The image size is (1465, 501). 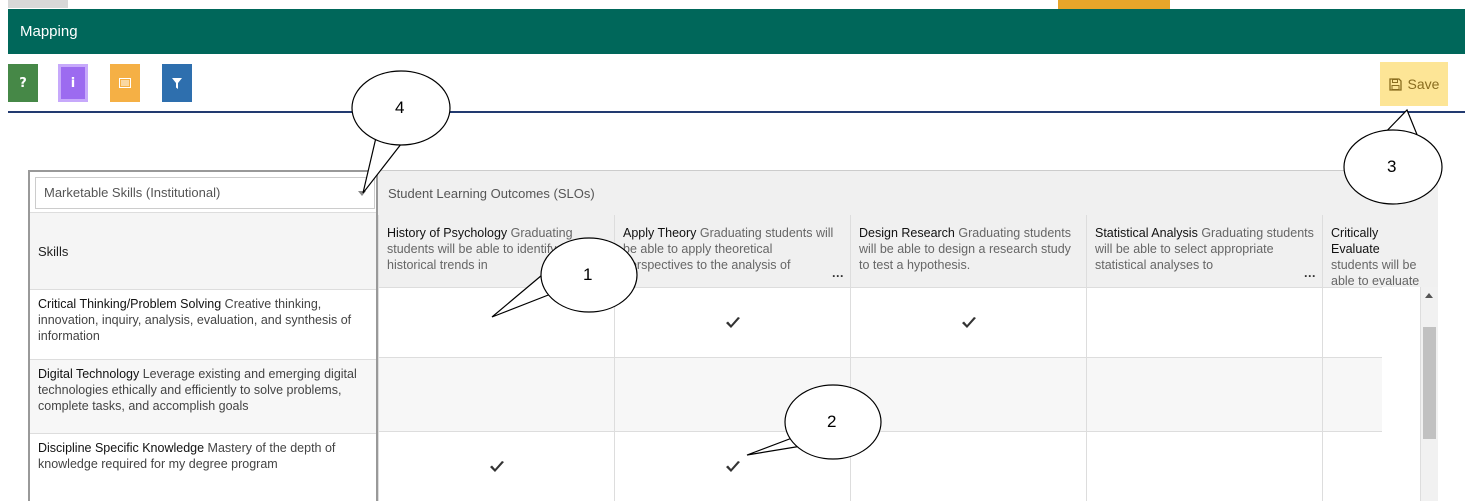 What do you see at coordinates (588, 274) in the screenshot?
I see `callout-1-number: 1` at bounding box center [588, 274].